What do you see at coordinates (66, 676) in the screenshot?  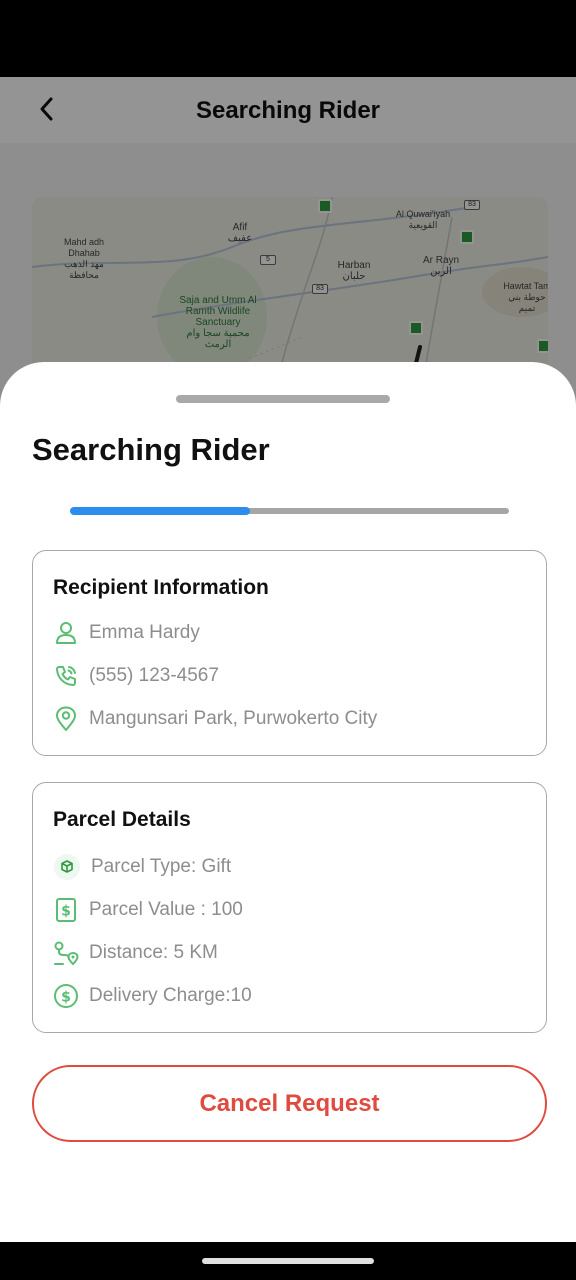 I see `phone-icon` at bounding box center [66, 676].